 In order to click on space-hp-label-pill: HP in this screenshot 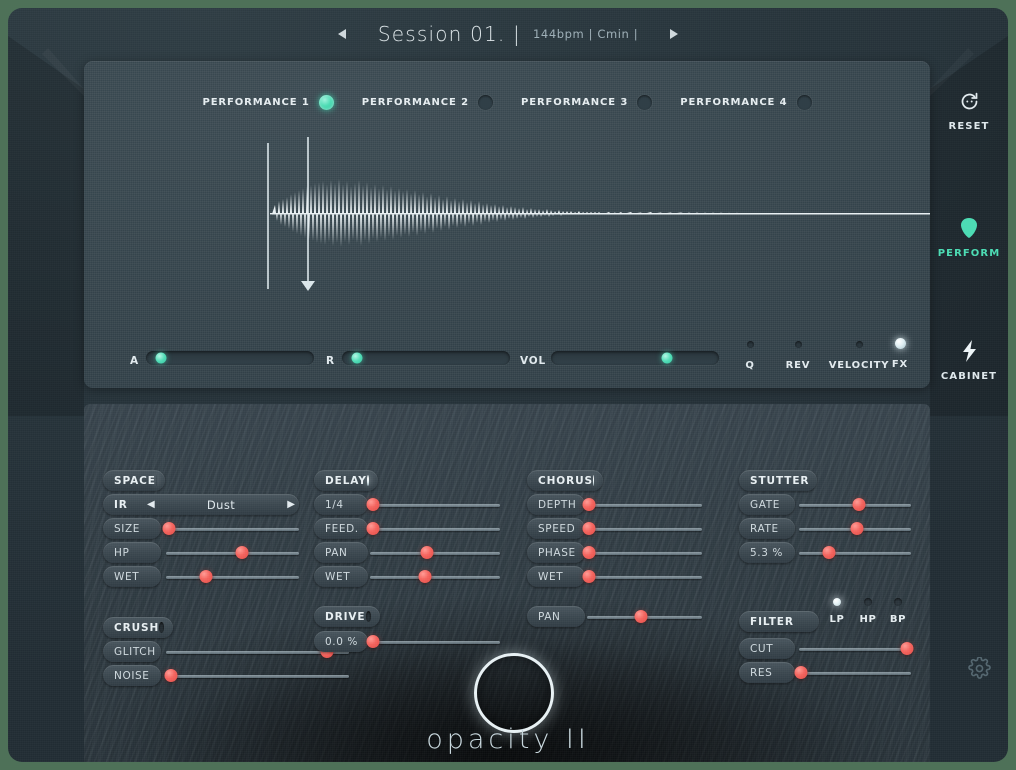, I will do `click(132, 552)`.